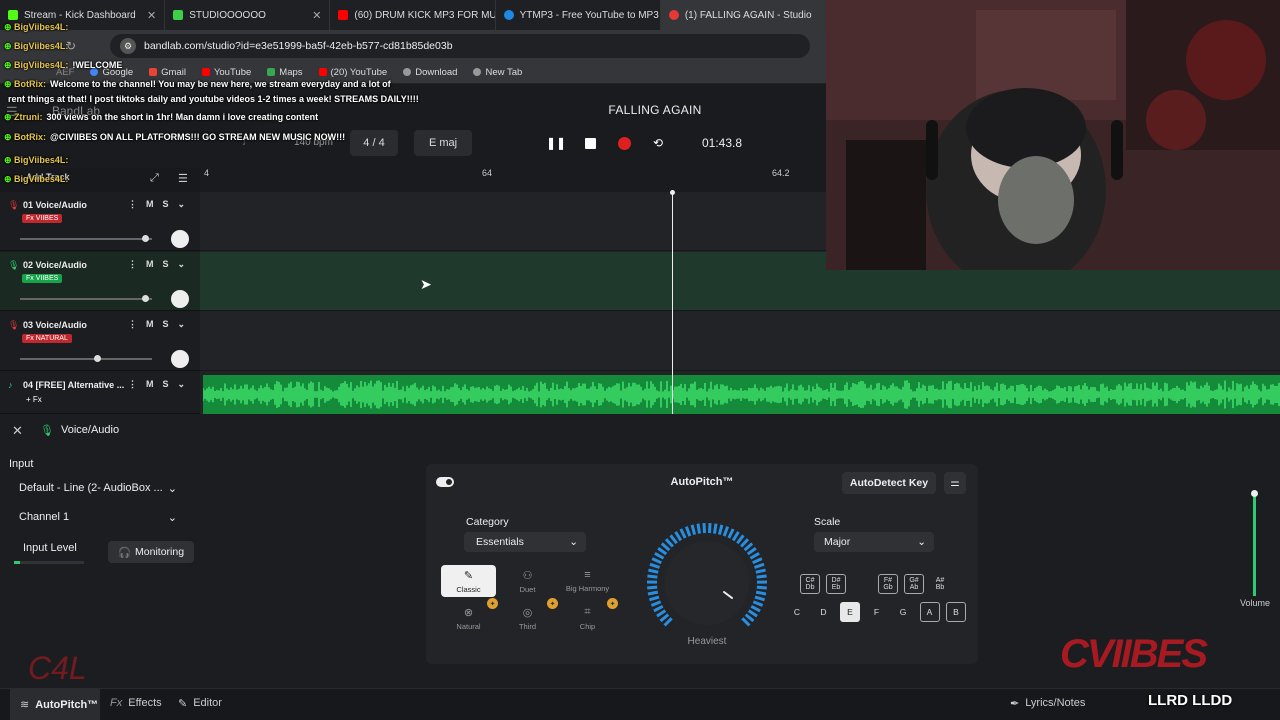  Describe the element at coordinates (55, 704) in the screenshot. I see `tab-autopitch: ≋ AutoPitch™` at that location.